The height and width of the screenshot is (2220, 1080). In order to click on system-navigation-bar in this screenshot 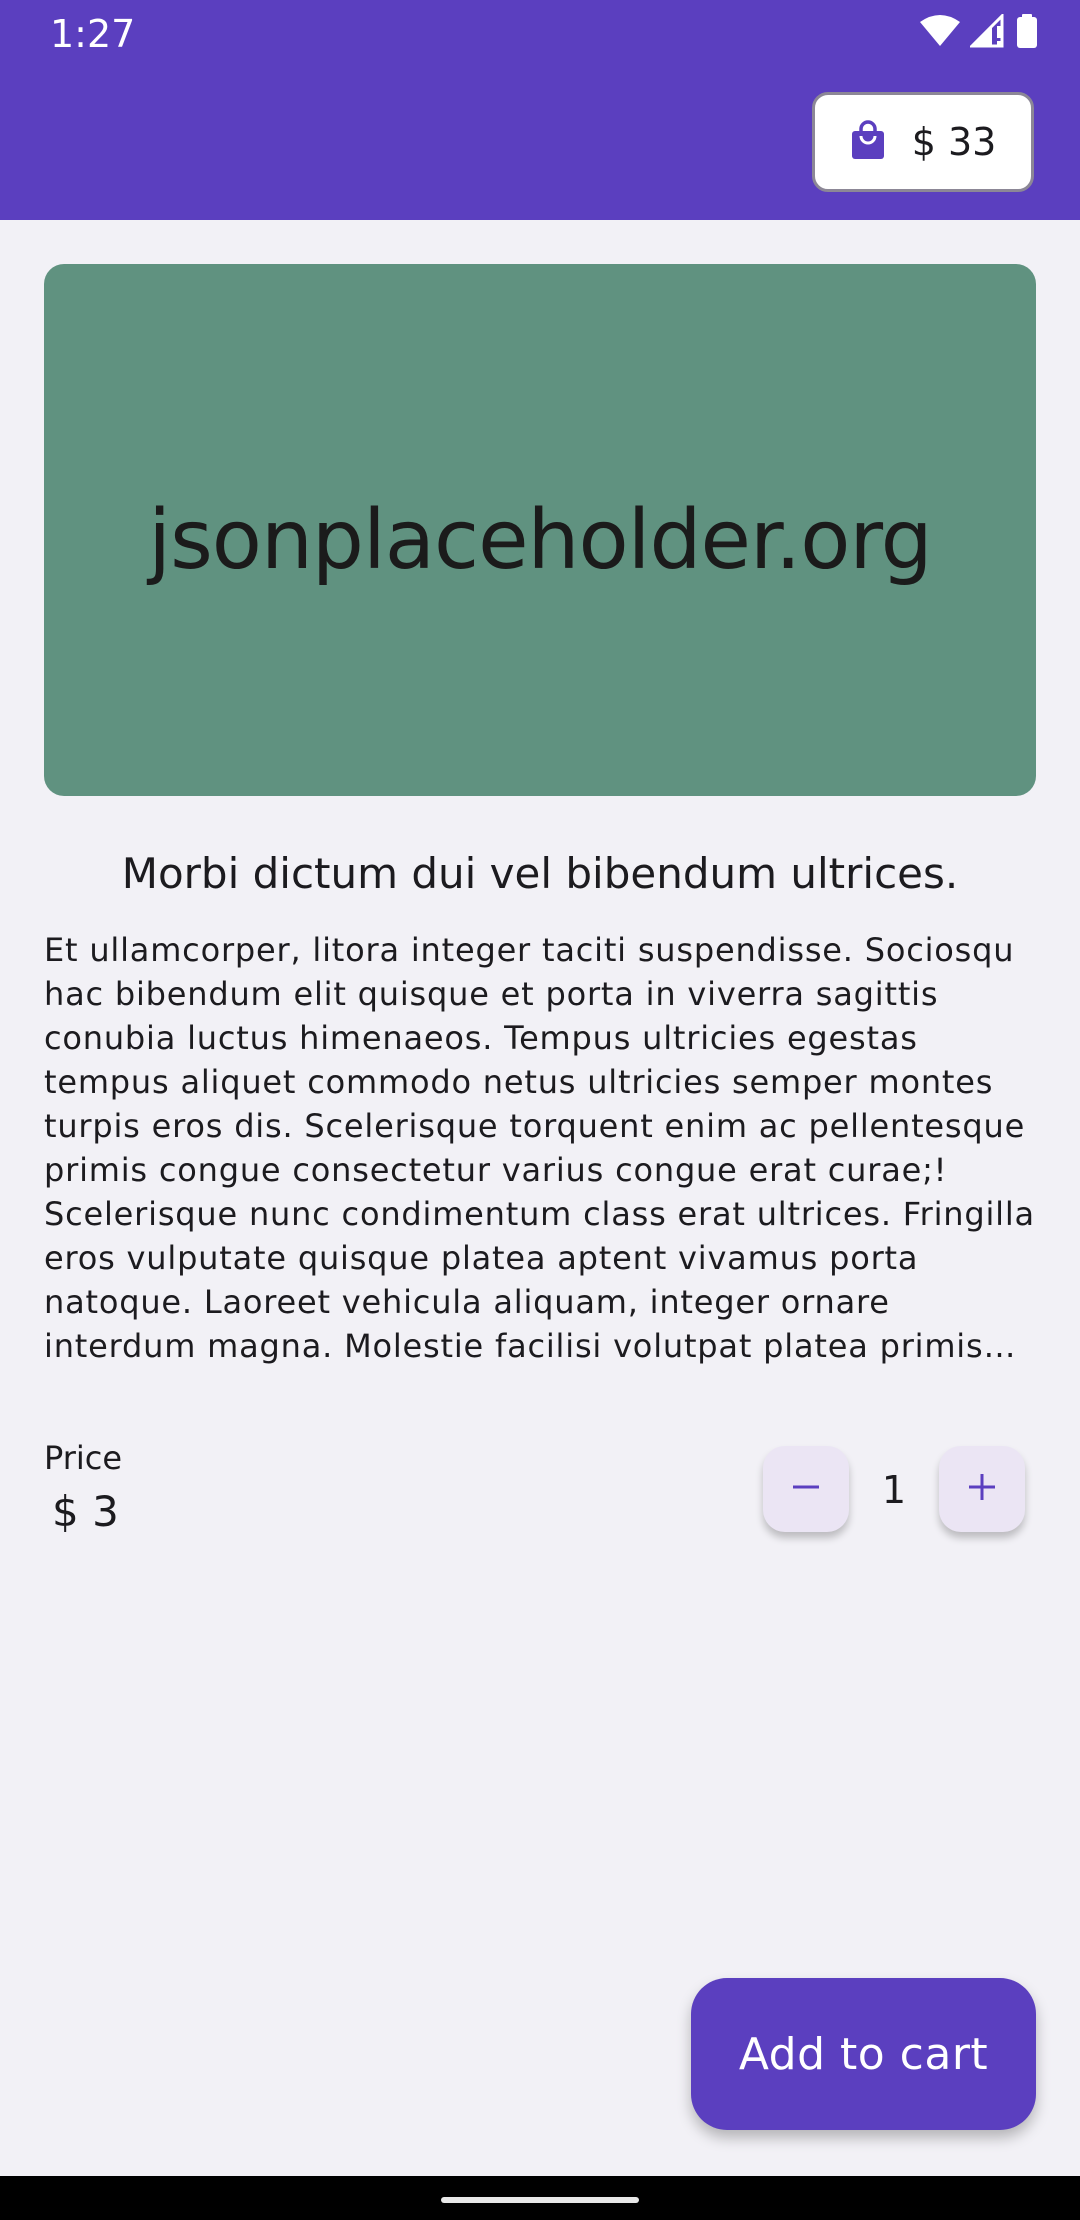, I will do `click(540, 2198)`.